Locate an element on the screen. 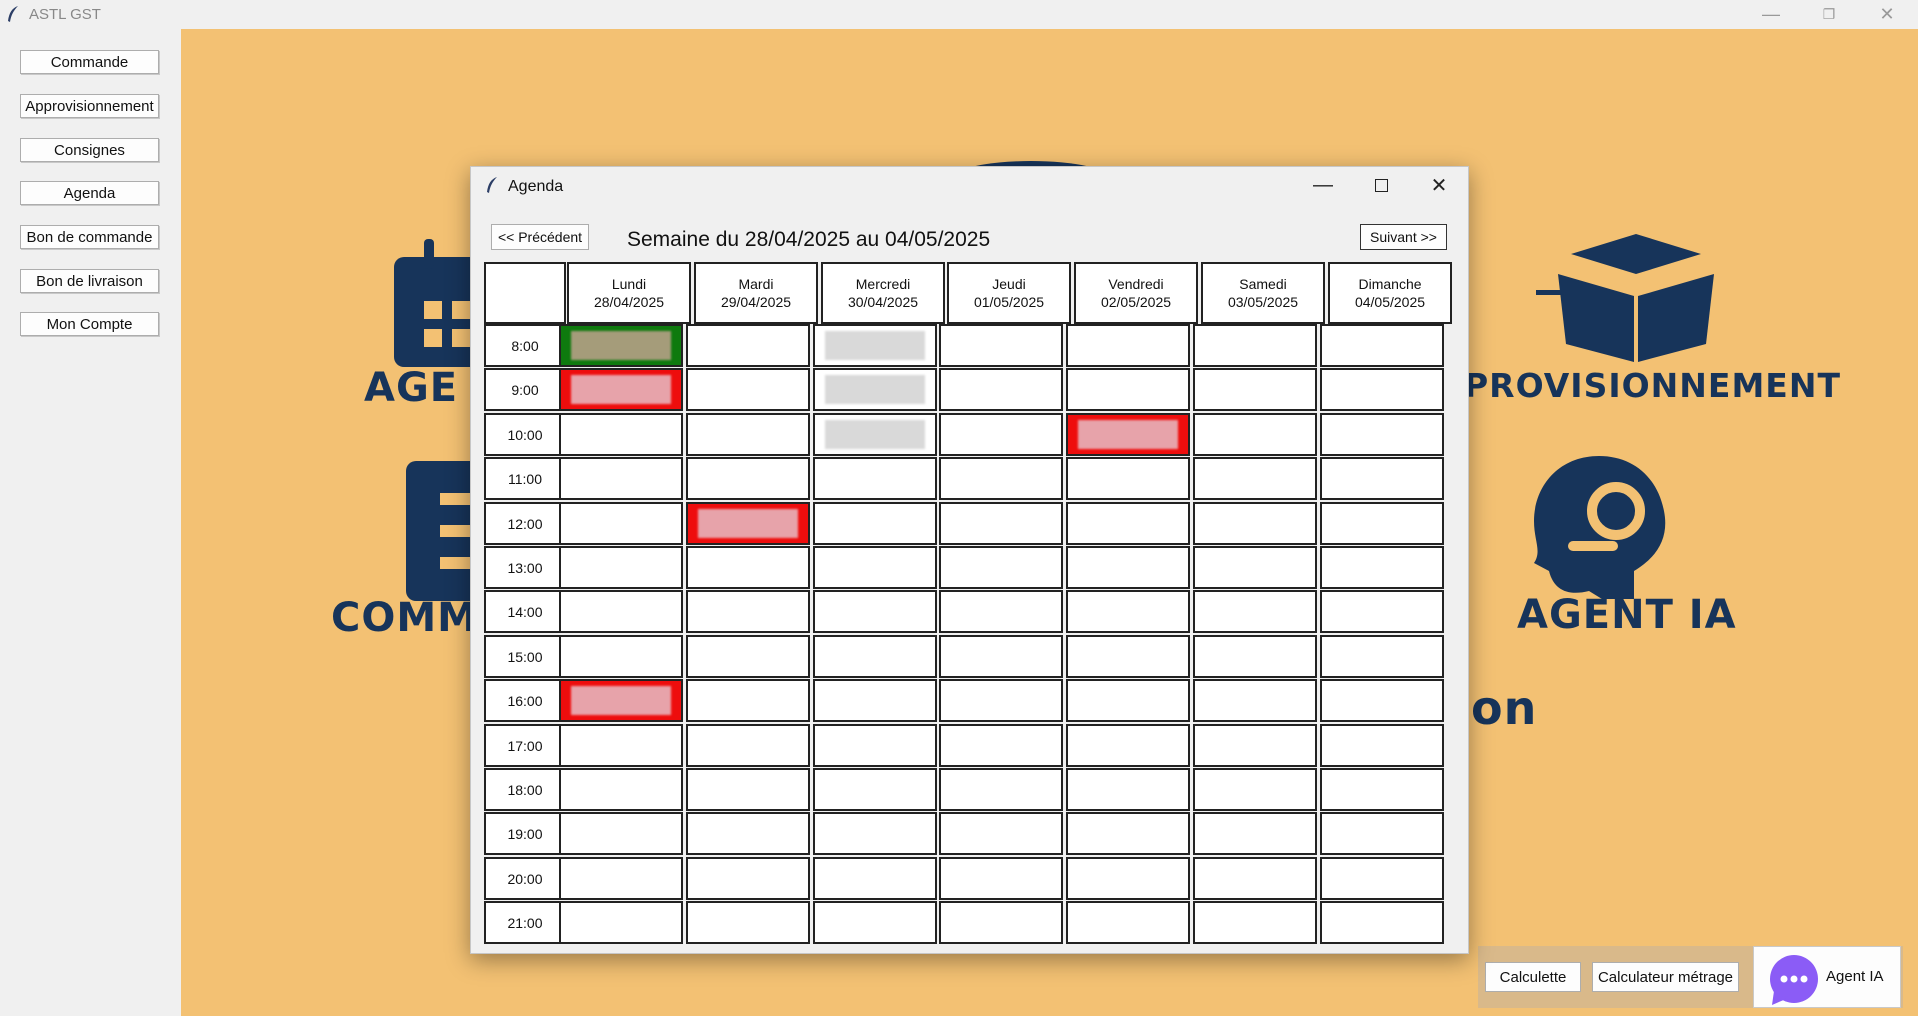 Image resolution: width=1918 pixels, height=1016 pixels. sidebar-item-approvisionnement: Approvisionnement is located at coordinates (89, 106).